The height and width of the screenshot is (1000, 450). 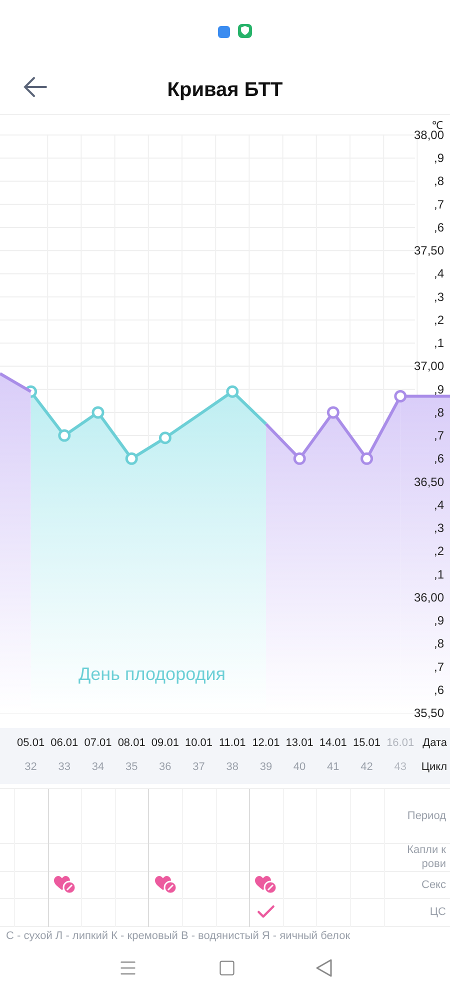 I want to click on date-label: 10.01, so click(x=199, y=744).